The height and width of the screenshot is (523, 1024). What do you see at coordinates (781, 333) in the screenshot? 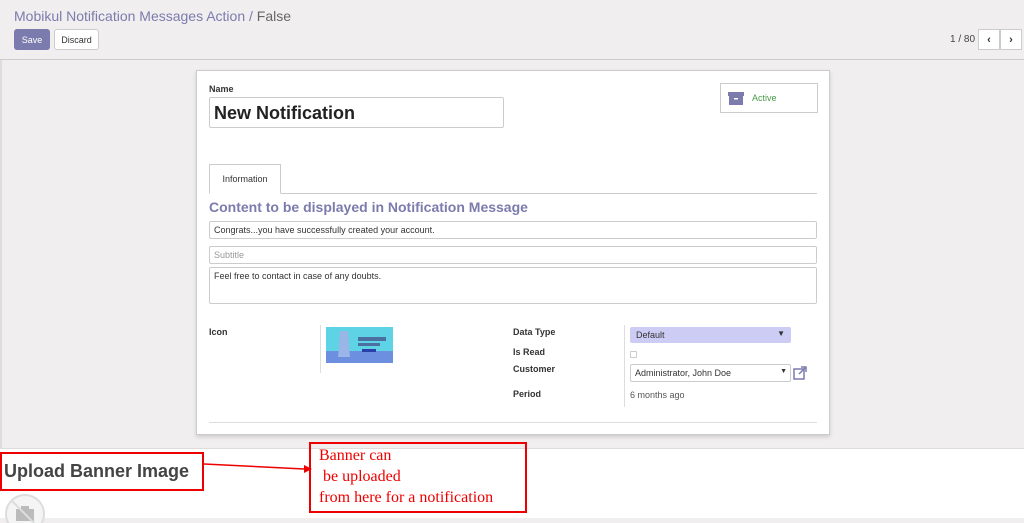
I see `dropdown-arrow-icon: ▼` at bounding box center [781, 333].